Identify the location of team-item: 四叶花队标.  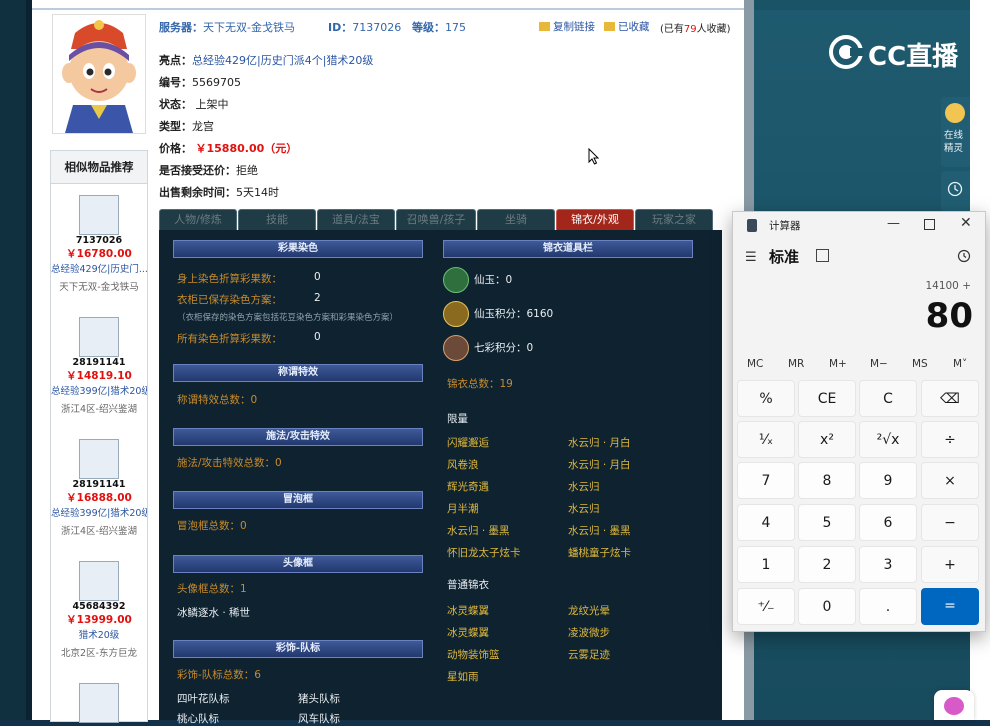
(203, 699).